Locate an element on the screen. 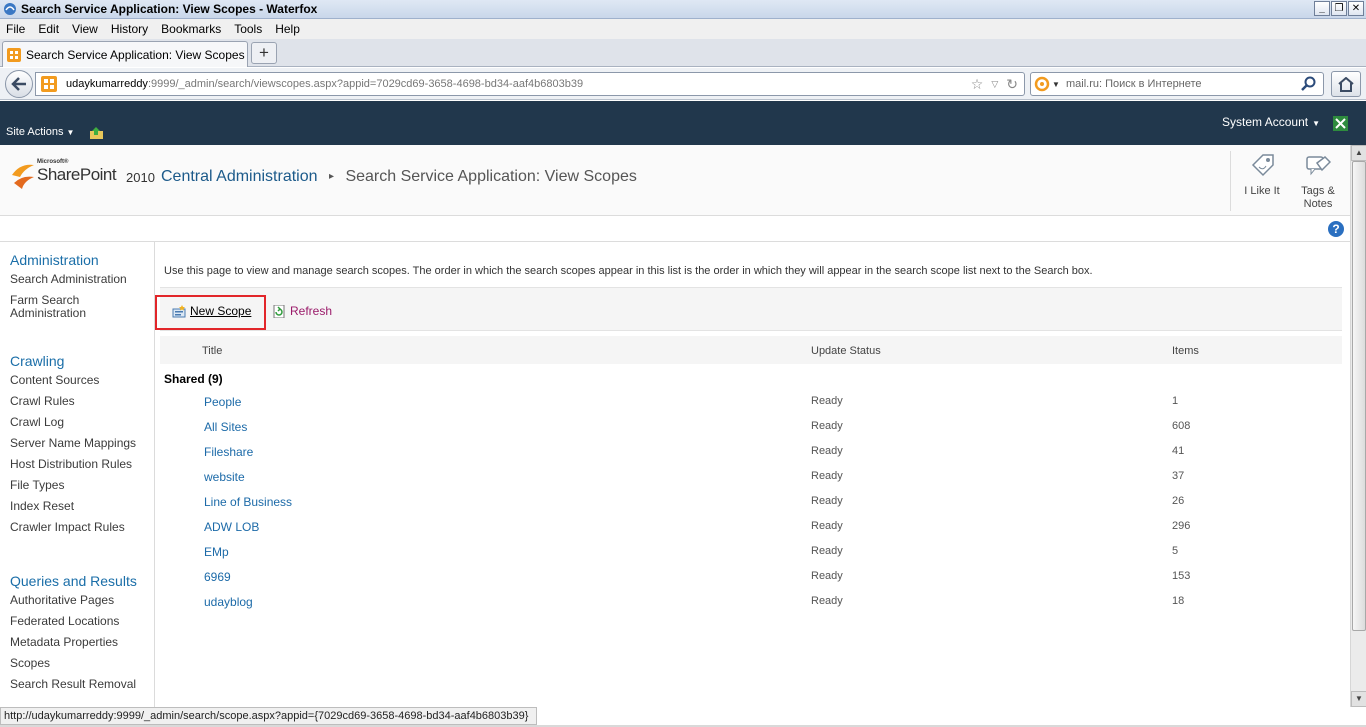 This screenshot has height=727, width=1366. minimize-button: _ is located at coordinates (1322, 8).